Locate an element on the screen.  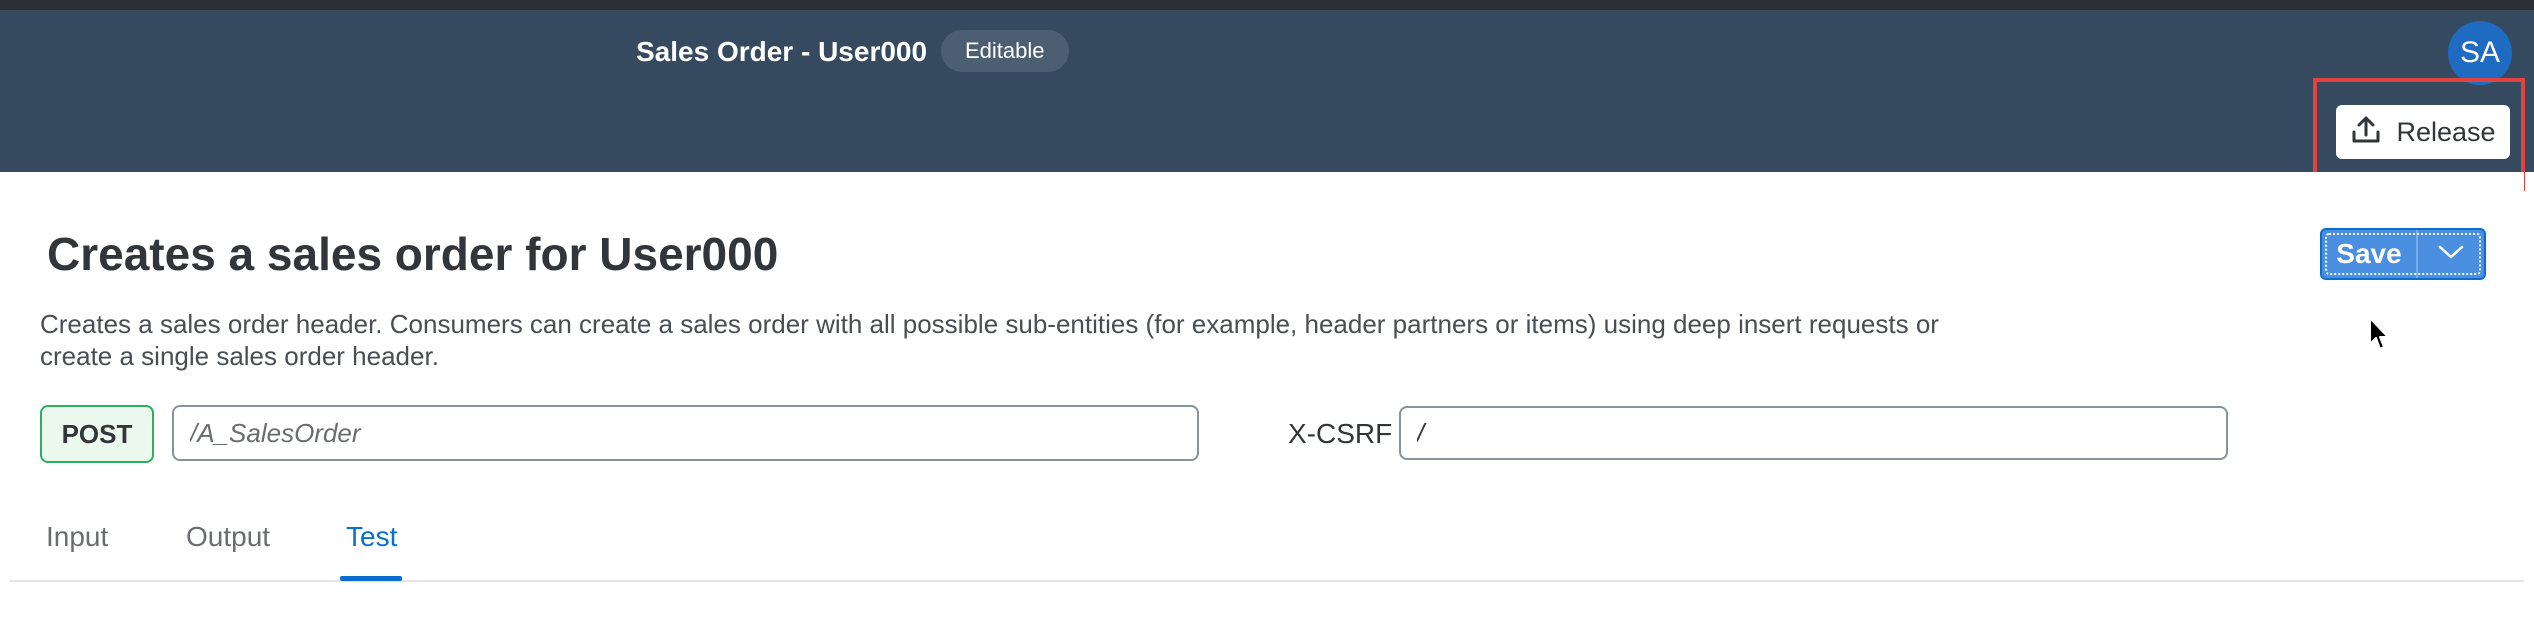
path-input is located at coordinates (685, 433).